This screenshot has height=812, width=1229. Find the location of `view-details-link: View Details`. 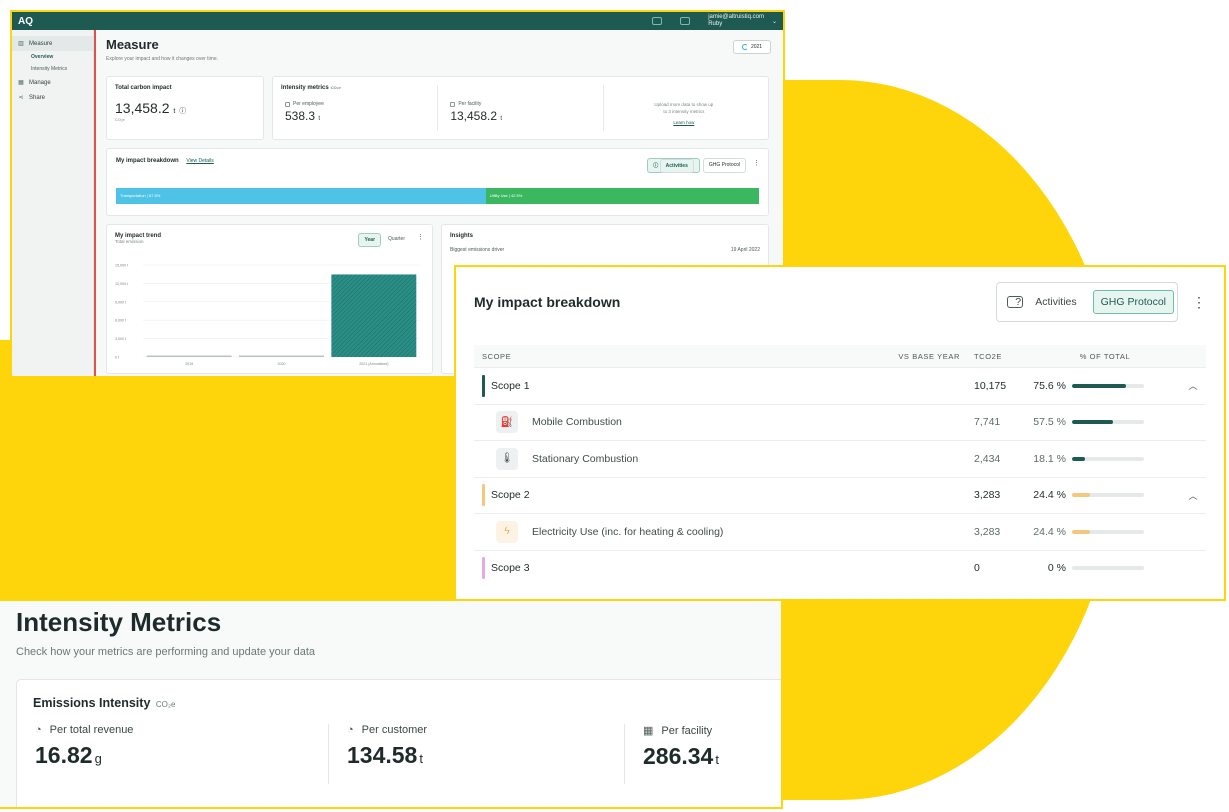

view-details-link: View Details is located at coordinates (199, 161).